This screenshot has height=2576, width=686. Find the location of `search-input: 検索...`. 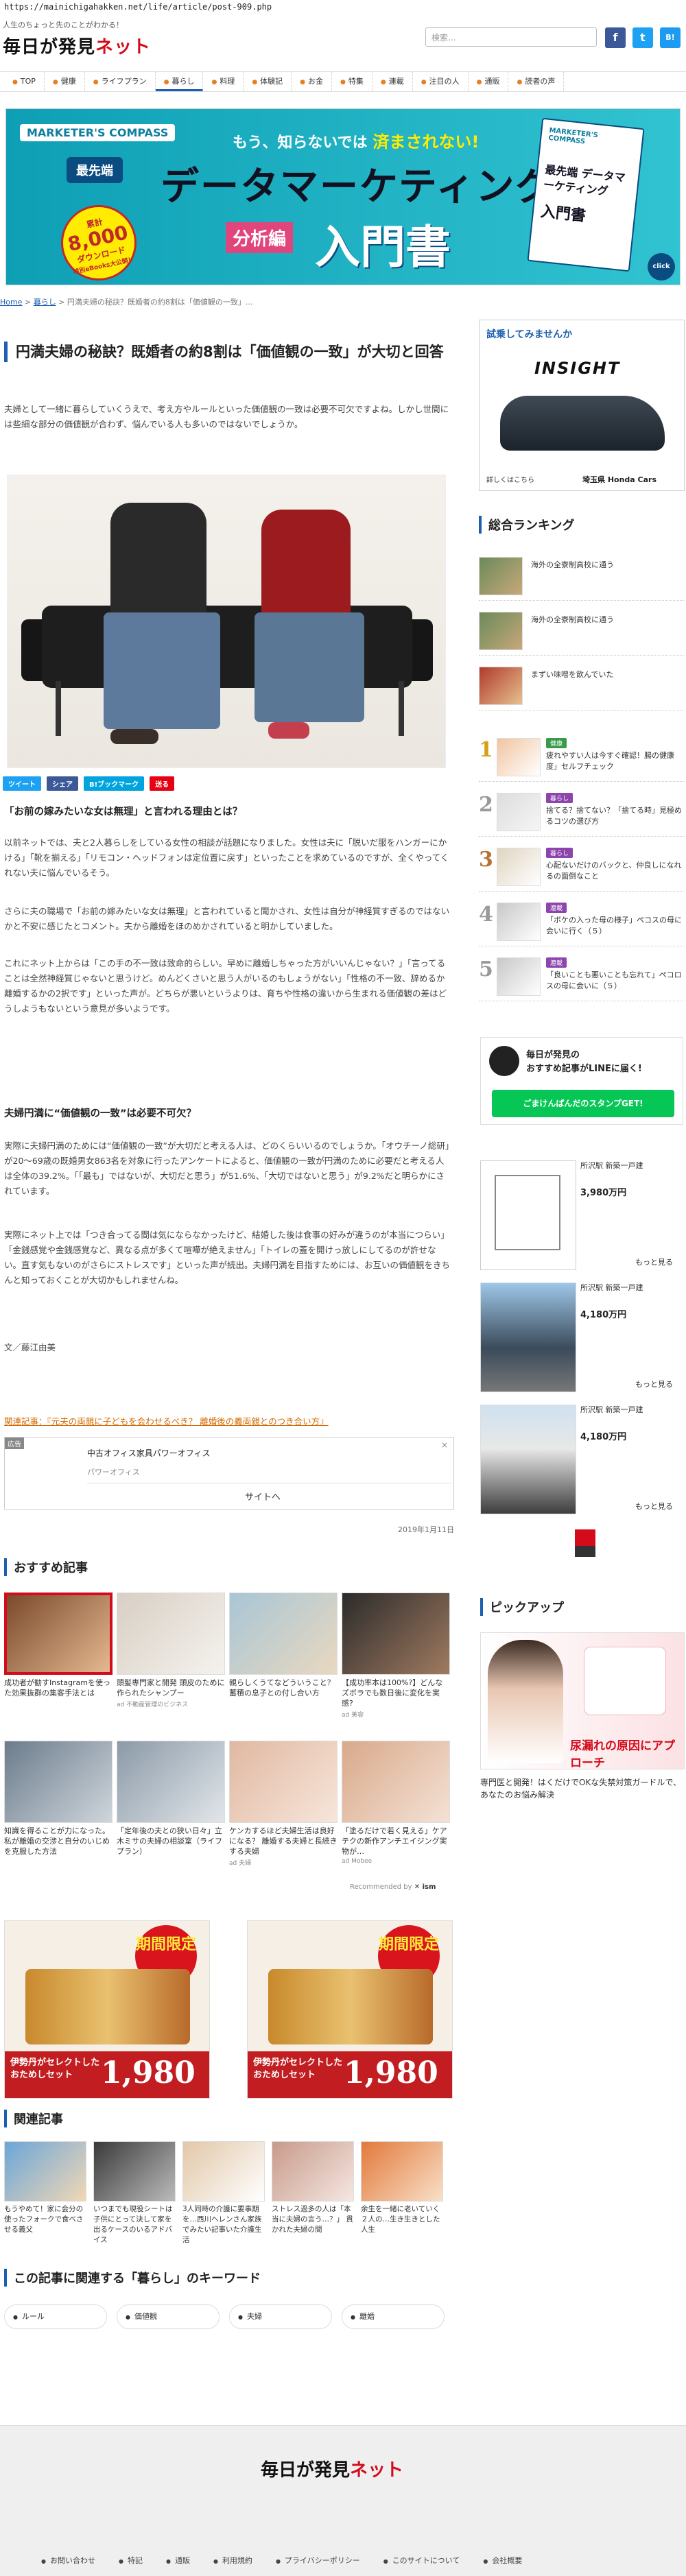

search-input: 検索... is located at coordinates (511, 37).